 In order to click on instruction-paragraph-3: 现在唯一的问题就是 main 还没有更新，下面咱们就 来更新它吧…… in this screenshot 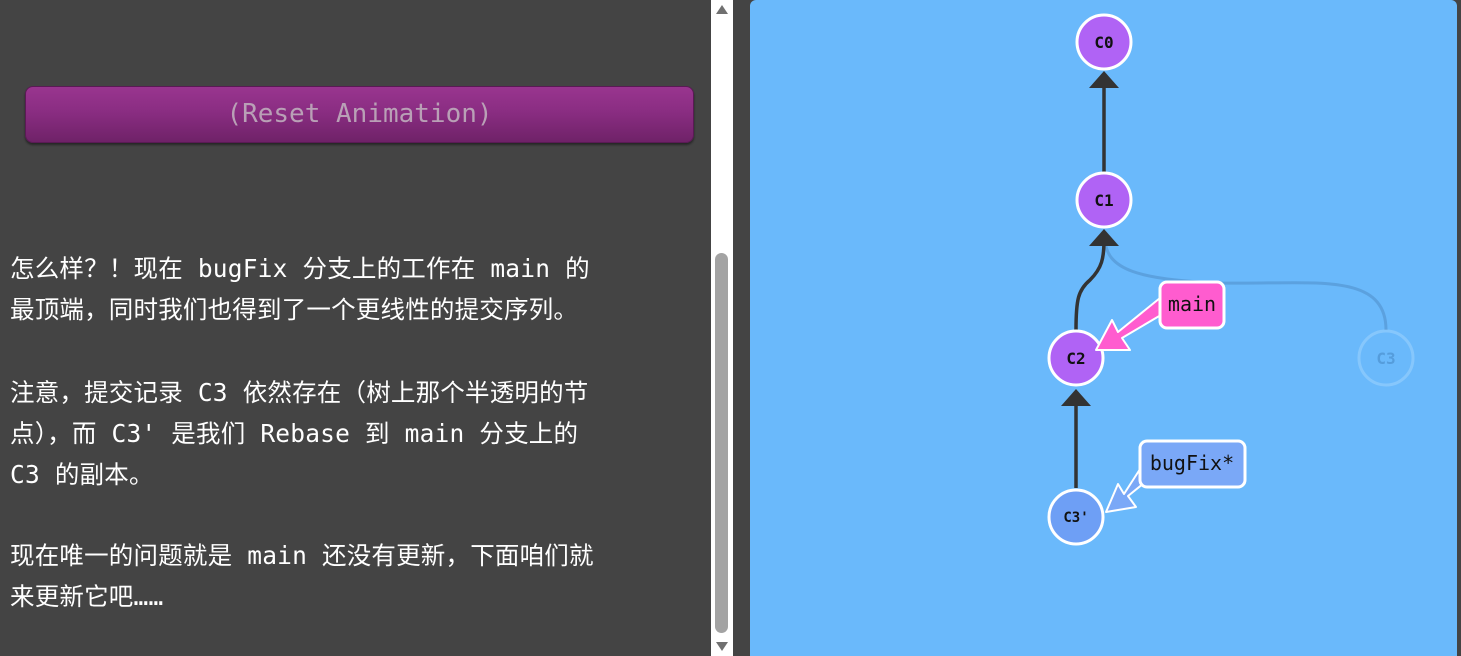, I will do `click(357, 576)`.